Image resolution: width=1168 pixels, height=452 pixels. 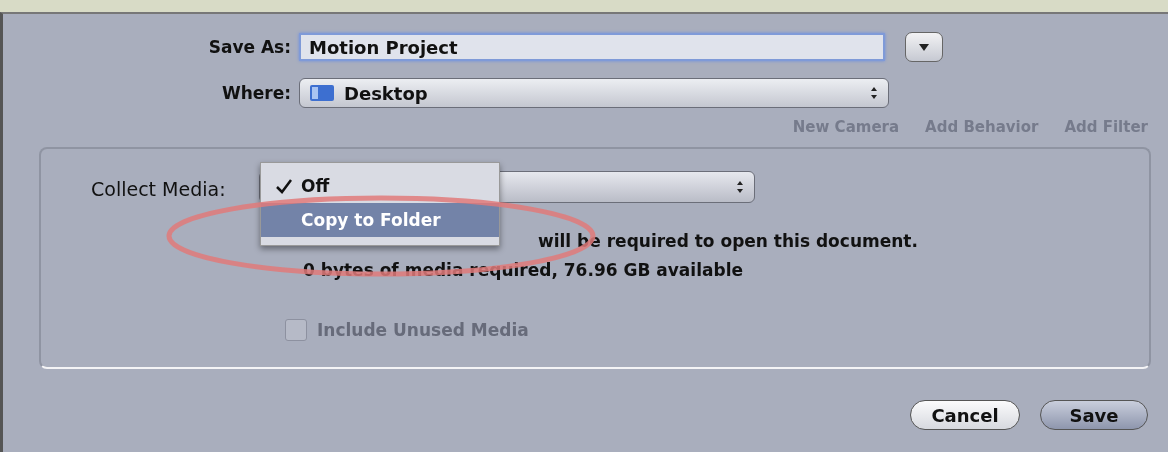 I want to click on checkmark-icon, so click(x=284, y=186).